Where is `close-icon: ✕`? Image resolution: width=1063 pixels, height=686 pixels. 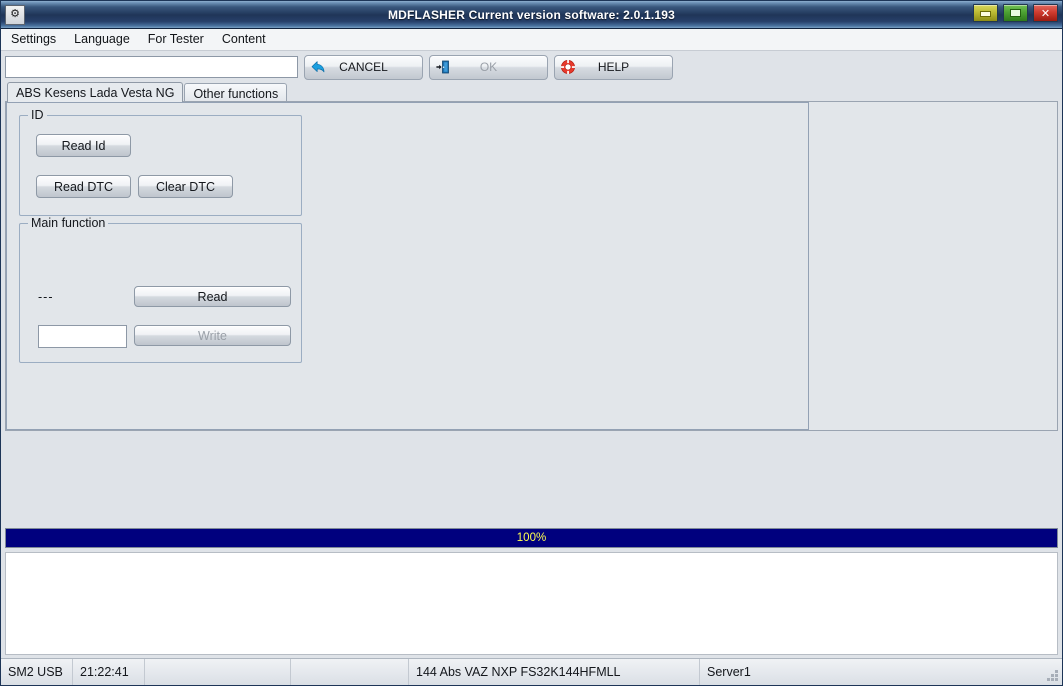
close-icon: ✕ is located at coordinates (1045, 13).